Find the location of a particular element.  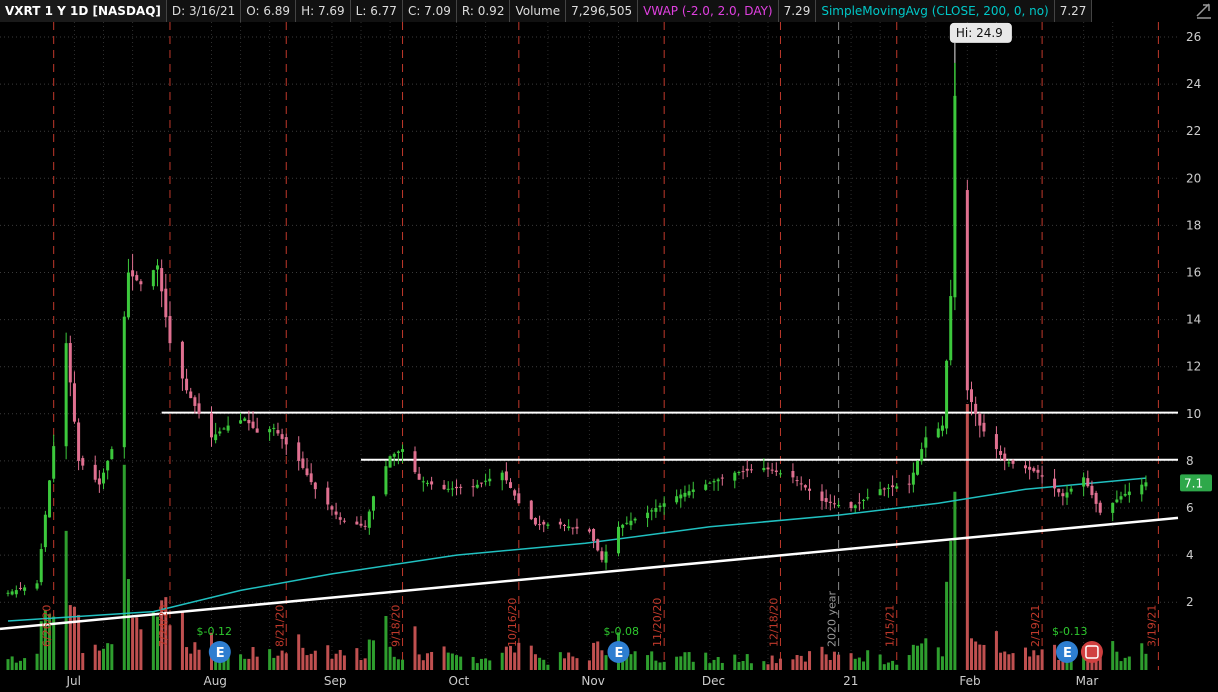

y-tick-label: 24 is located at coordinates (1193, 84).